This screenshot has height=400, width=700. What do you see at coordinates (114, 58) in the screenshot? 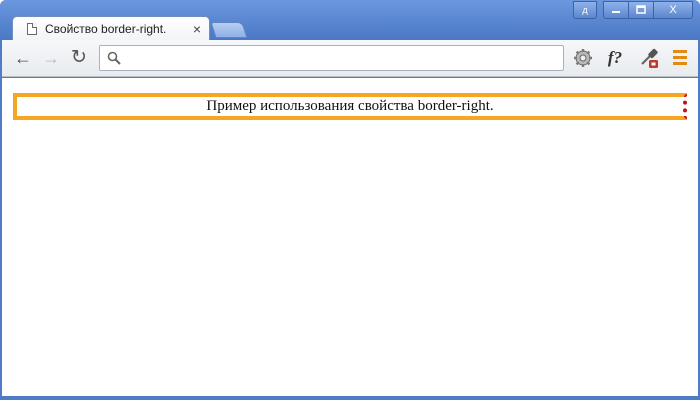
I see `search-icon` at bounding box center [114, 58].